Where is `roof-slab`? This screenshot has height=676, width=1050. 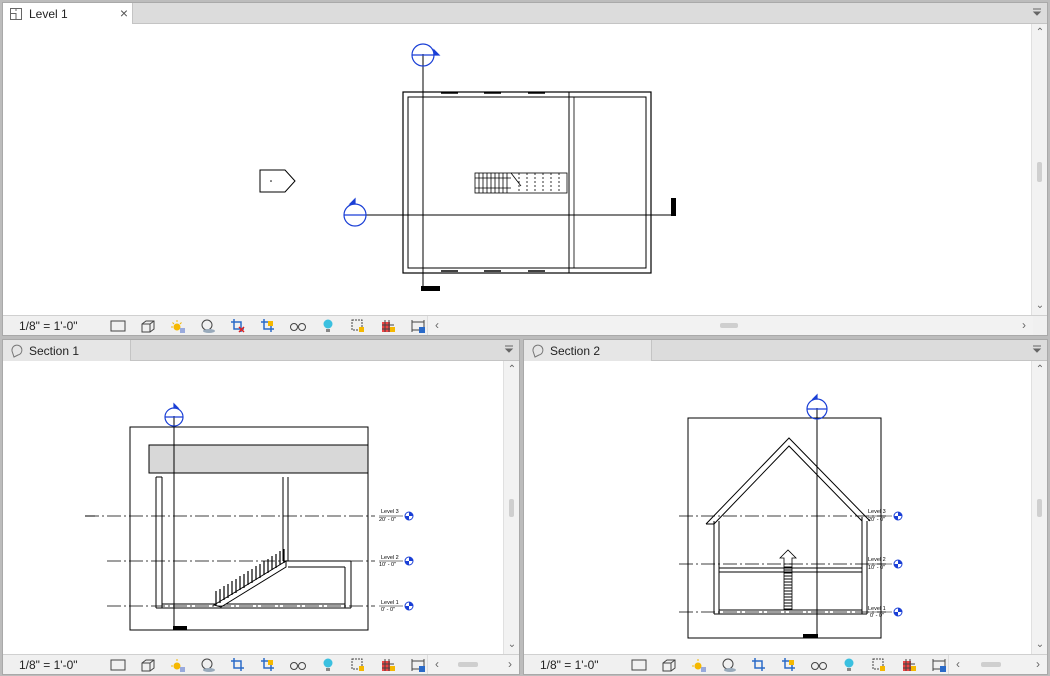 roof-slab is located at coordinates (258, 459).